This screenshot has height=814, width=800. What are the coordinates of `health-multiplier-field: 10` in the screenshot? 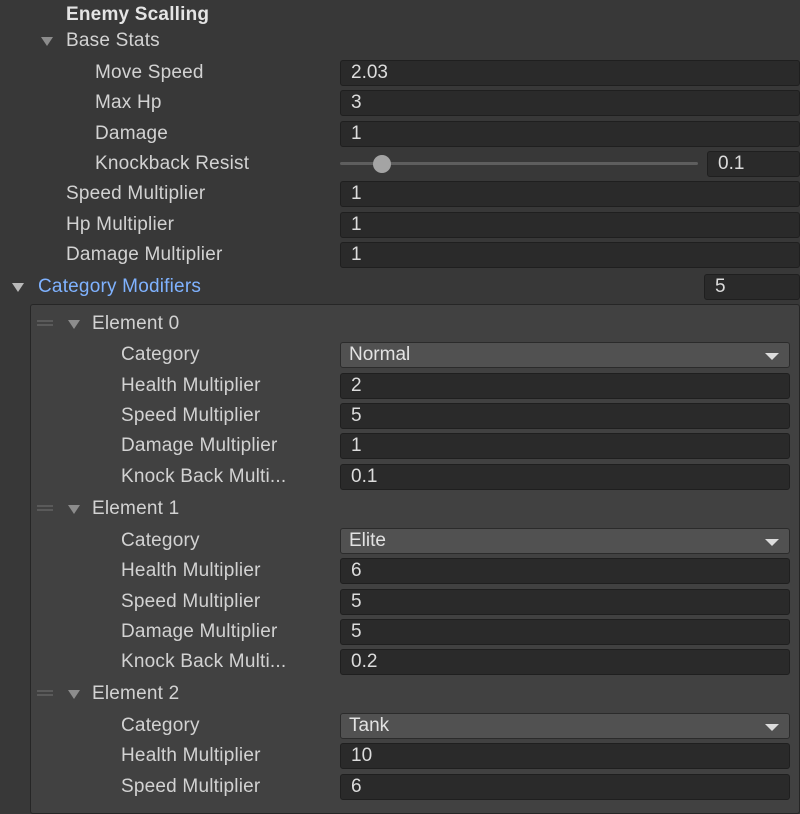 It's located at (565, 756).